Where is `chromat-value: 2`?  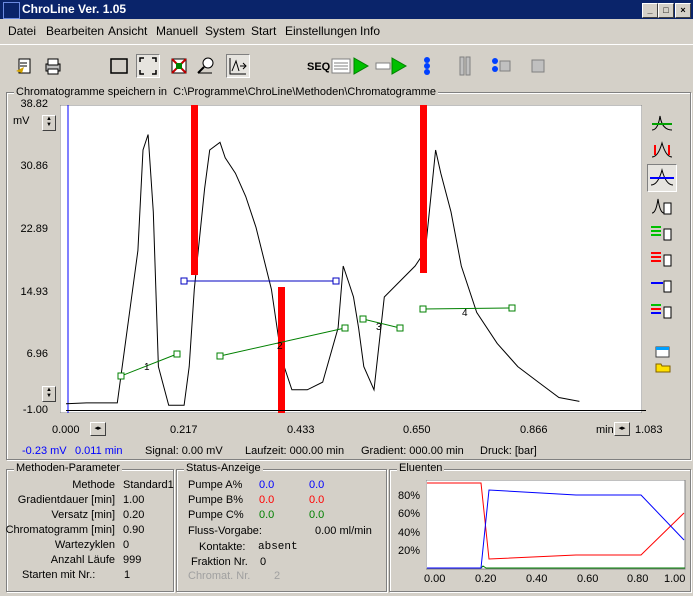 chromat-value: 2 is located at coordinates (277, 576).